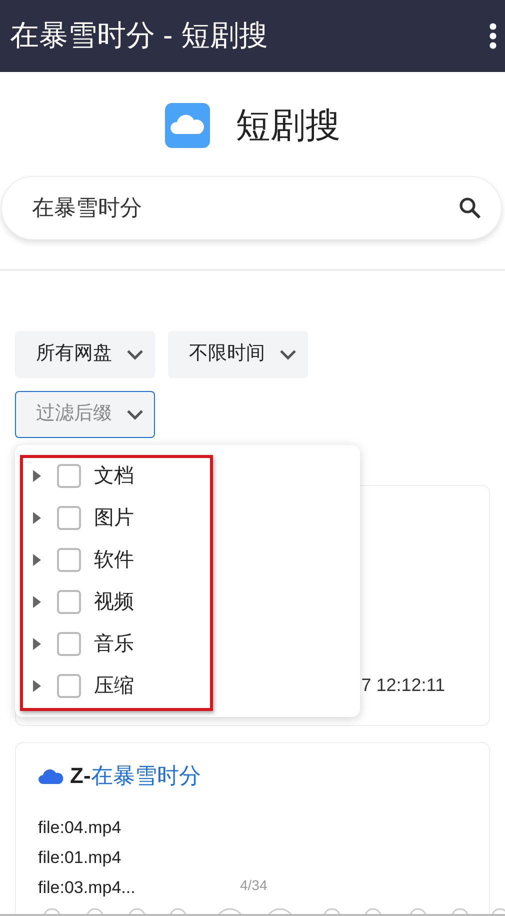  I want to click on search-icon, so click(470, 208).